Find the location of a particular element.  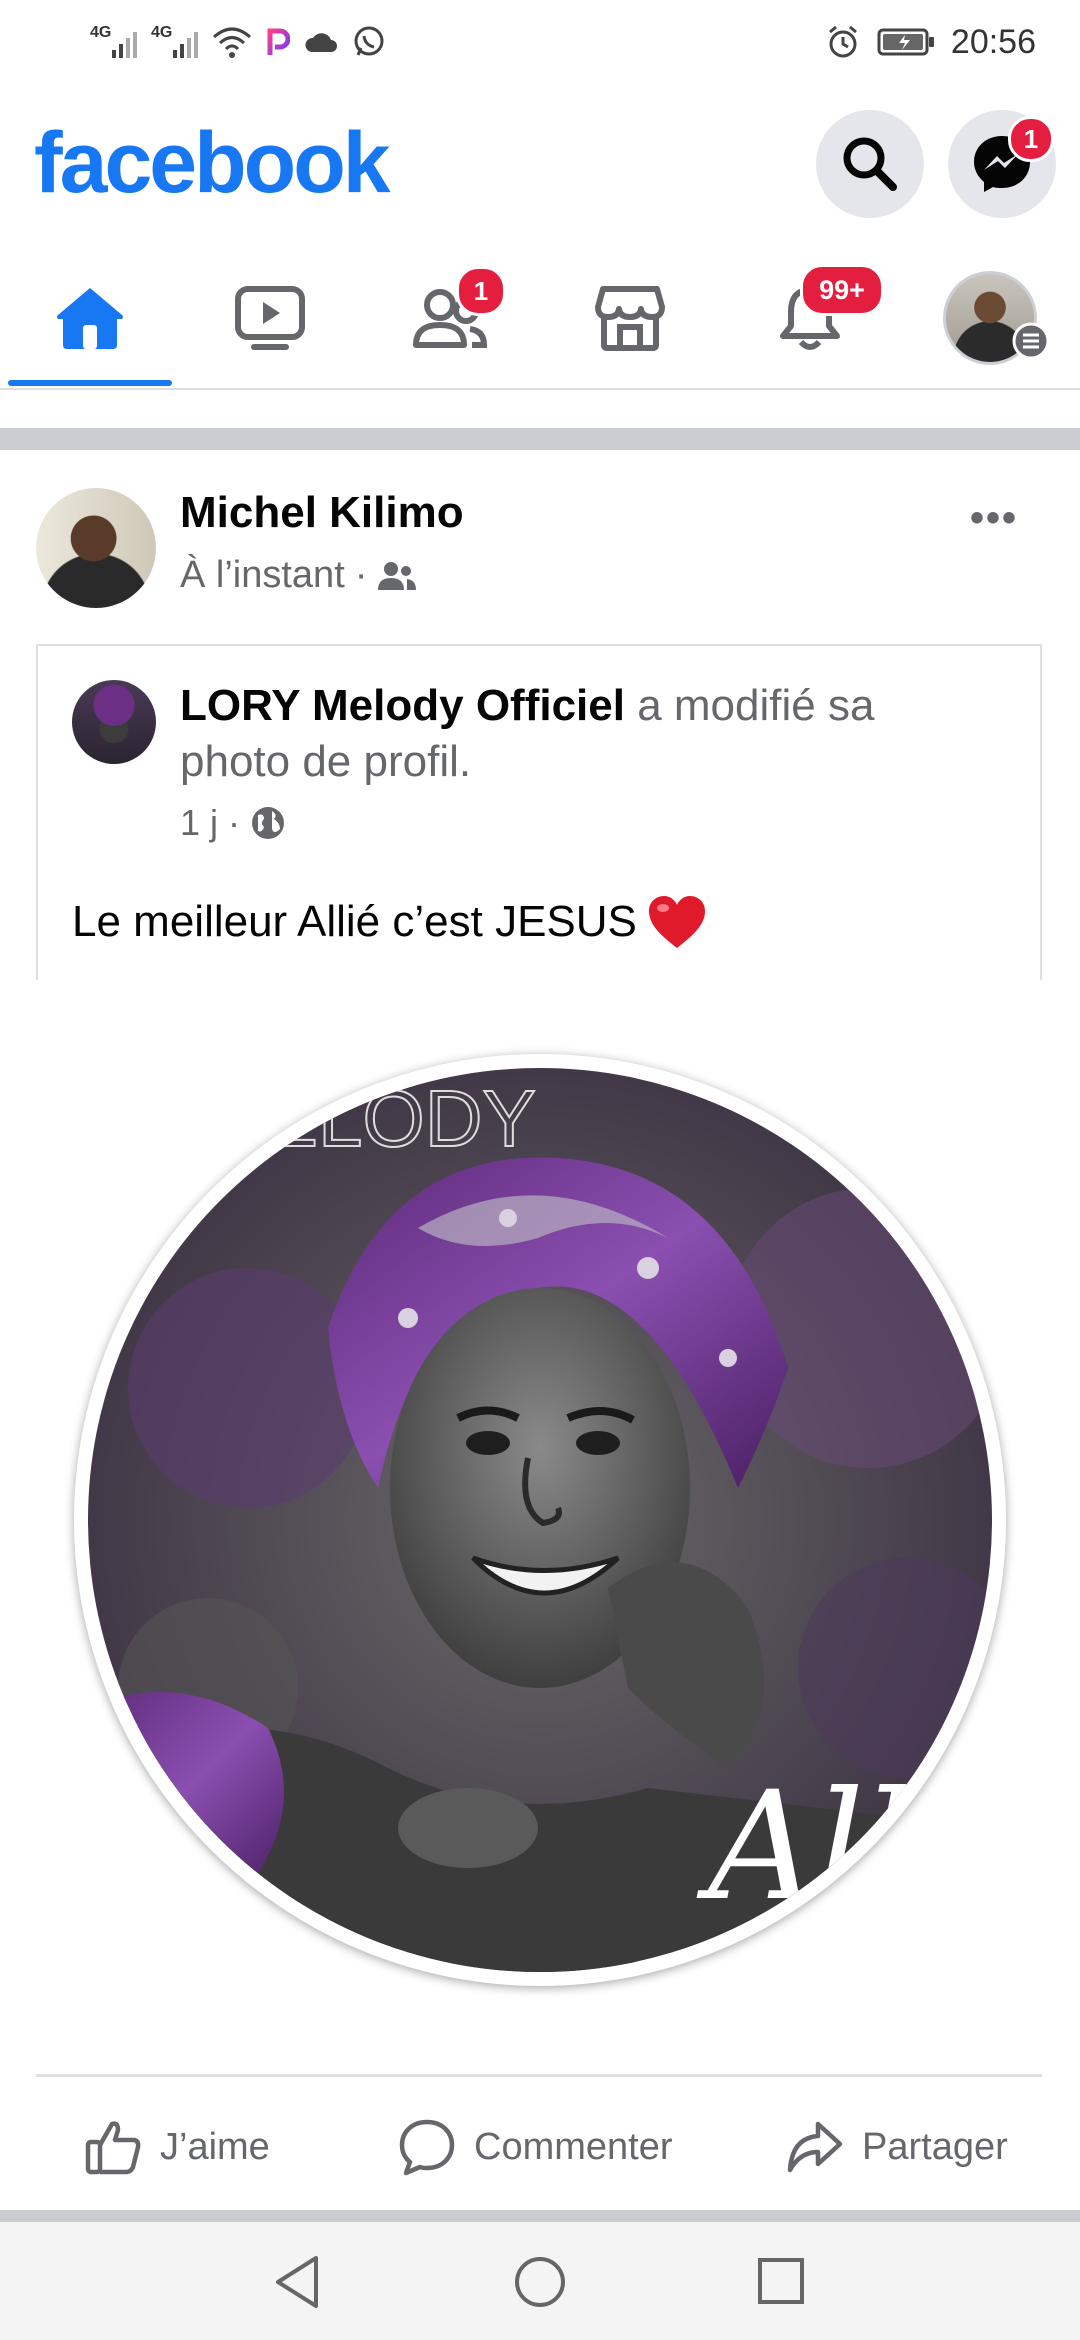

cloud-icon is located at coordinates (321, 42).